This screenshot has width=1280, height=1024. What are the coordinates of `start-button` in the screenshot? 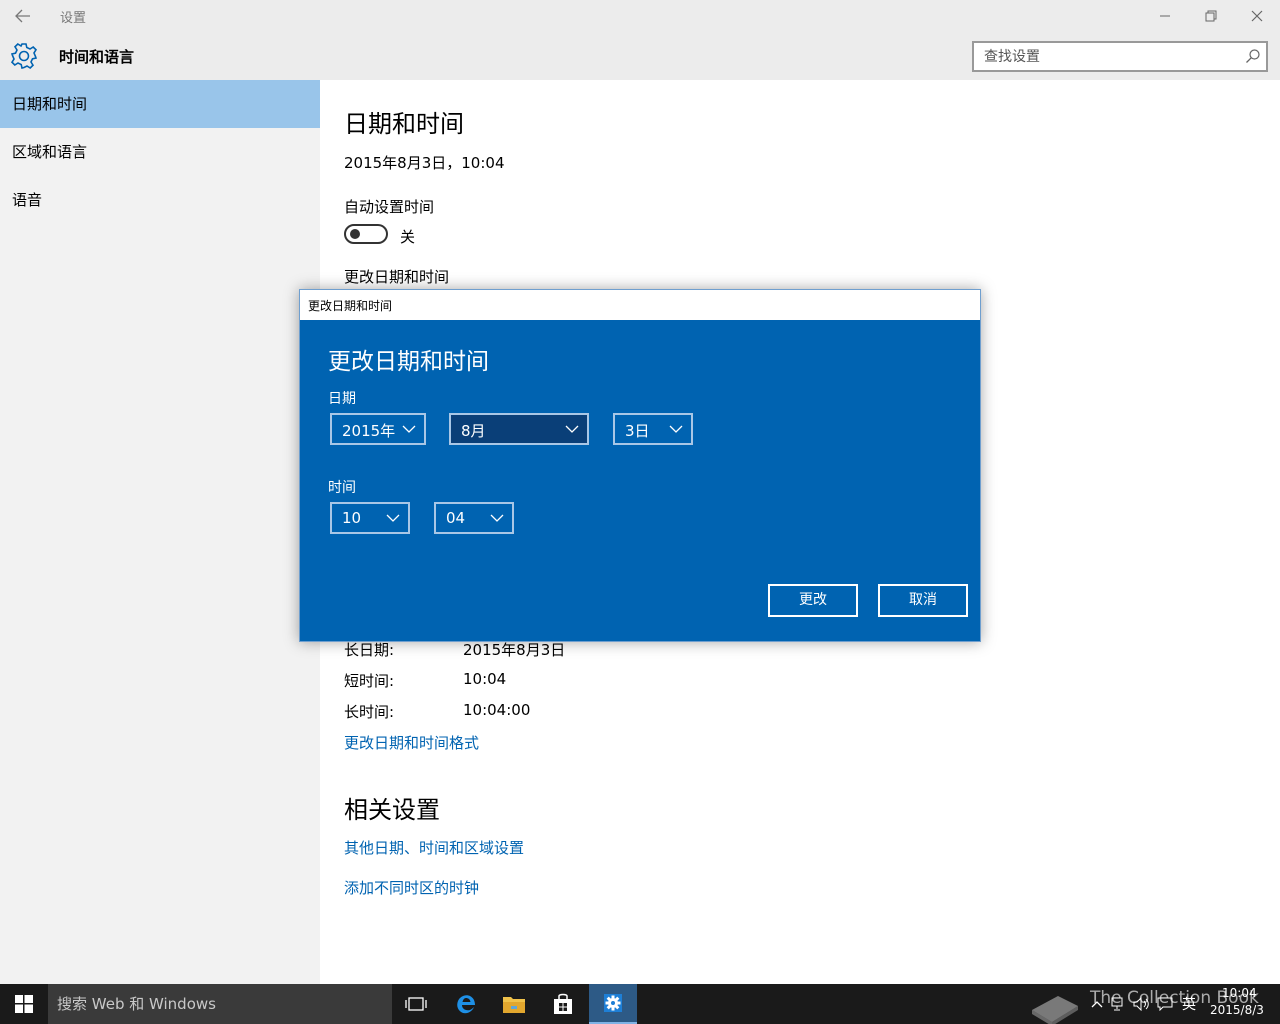 It's located at (24, 1004).